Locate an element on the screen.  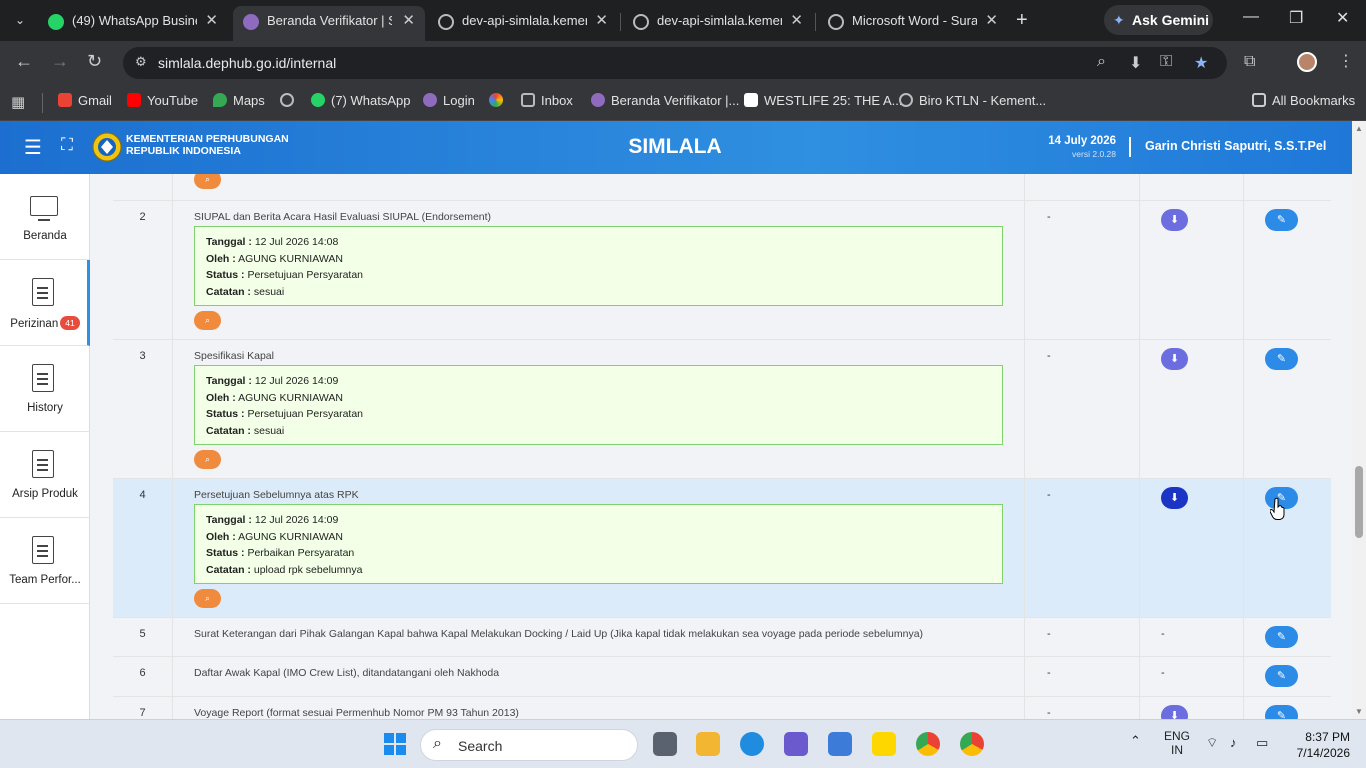
install-icon: ⬇ is located at coordinates (1135, 63).